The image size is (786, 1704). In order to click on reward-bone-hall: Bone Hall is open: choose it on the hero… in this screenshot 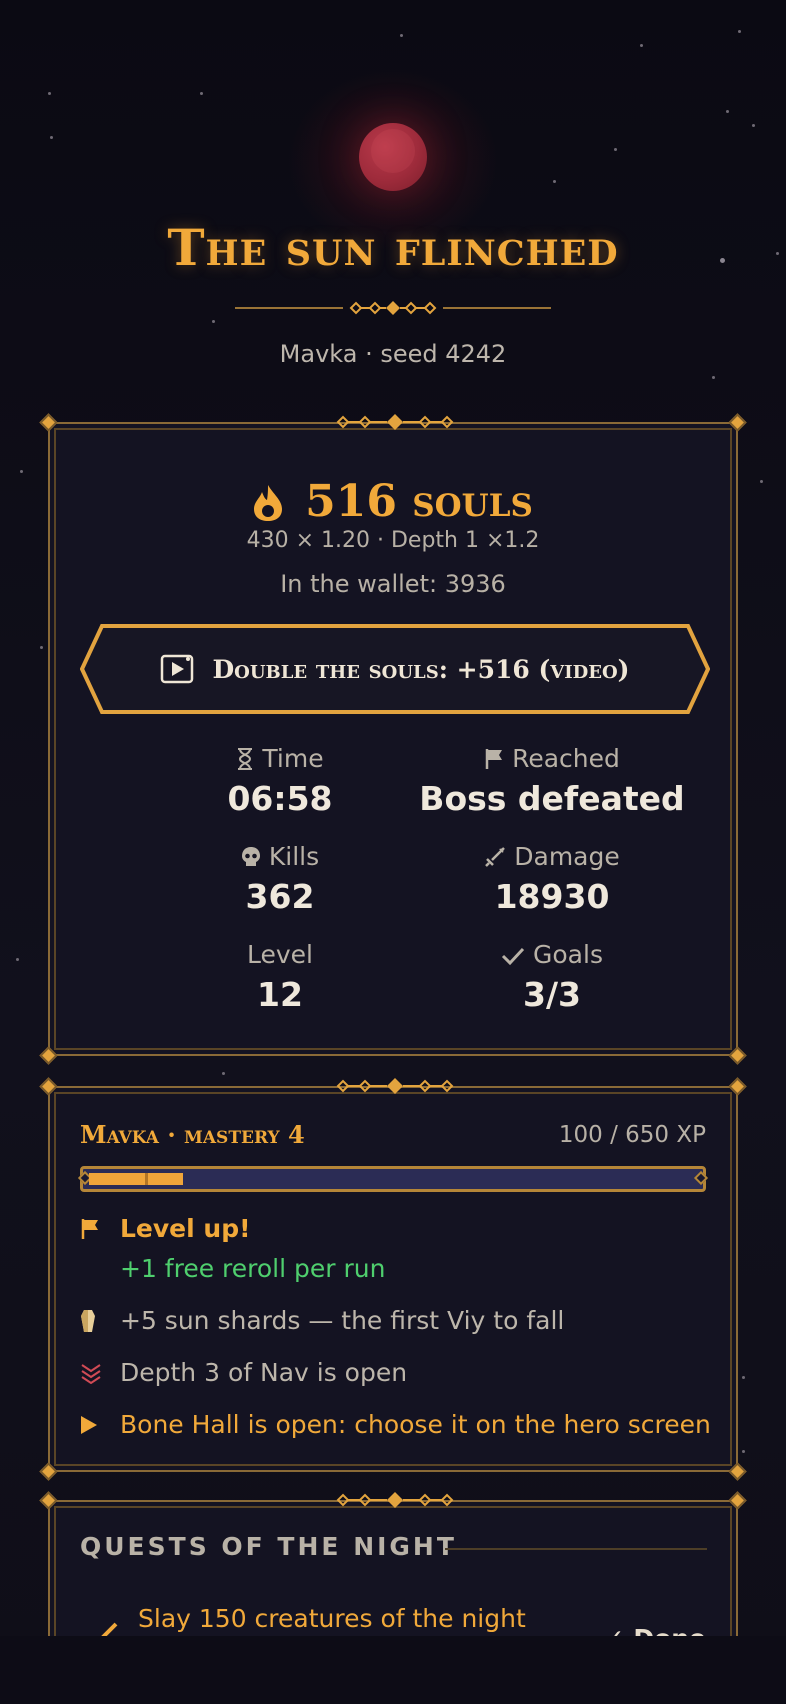, I will do `click(395, 1424)`.